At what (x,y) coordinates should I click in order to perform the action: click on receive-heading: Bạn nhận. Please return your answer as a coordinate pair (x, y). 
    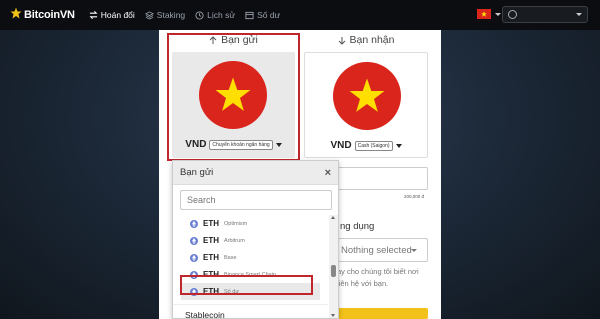
    Looking at the image, I should click on (366, 40).